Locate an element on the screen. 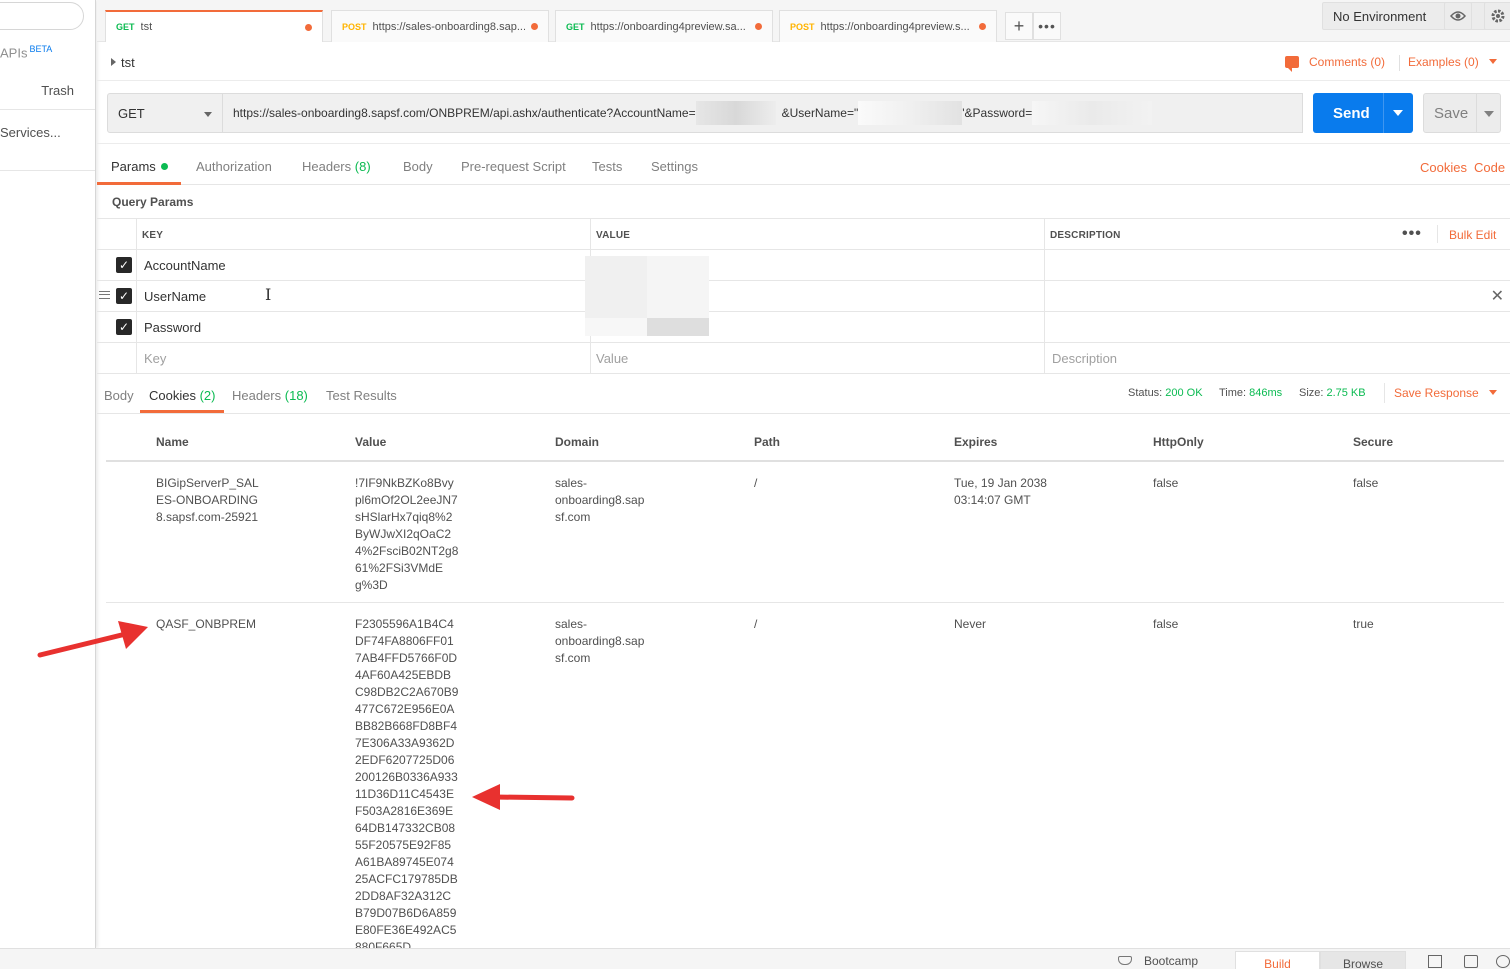 The height and width of the screenshot is (969, 1510). column-header-value: Value is located at coordinates (371, 442).